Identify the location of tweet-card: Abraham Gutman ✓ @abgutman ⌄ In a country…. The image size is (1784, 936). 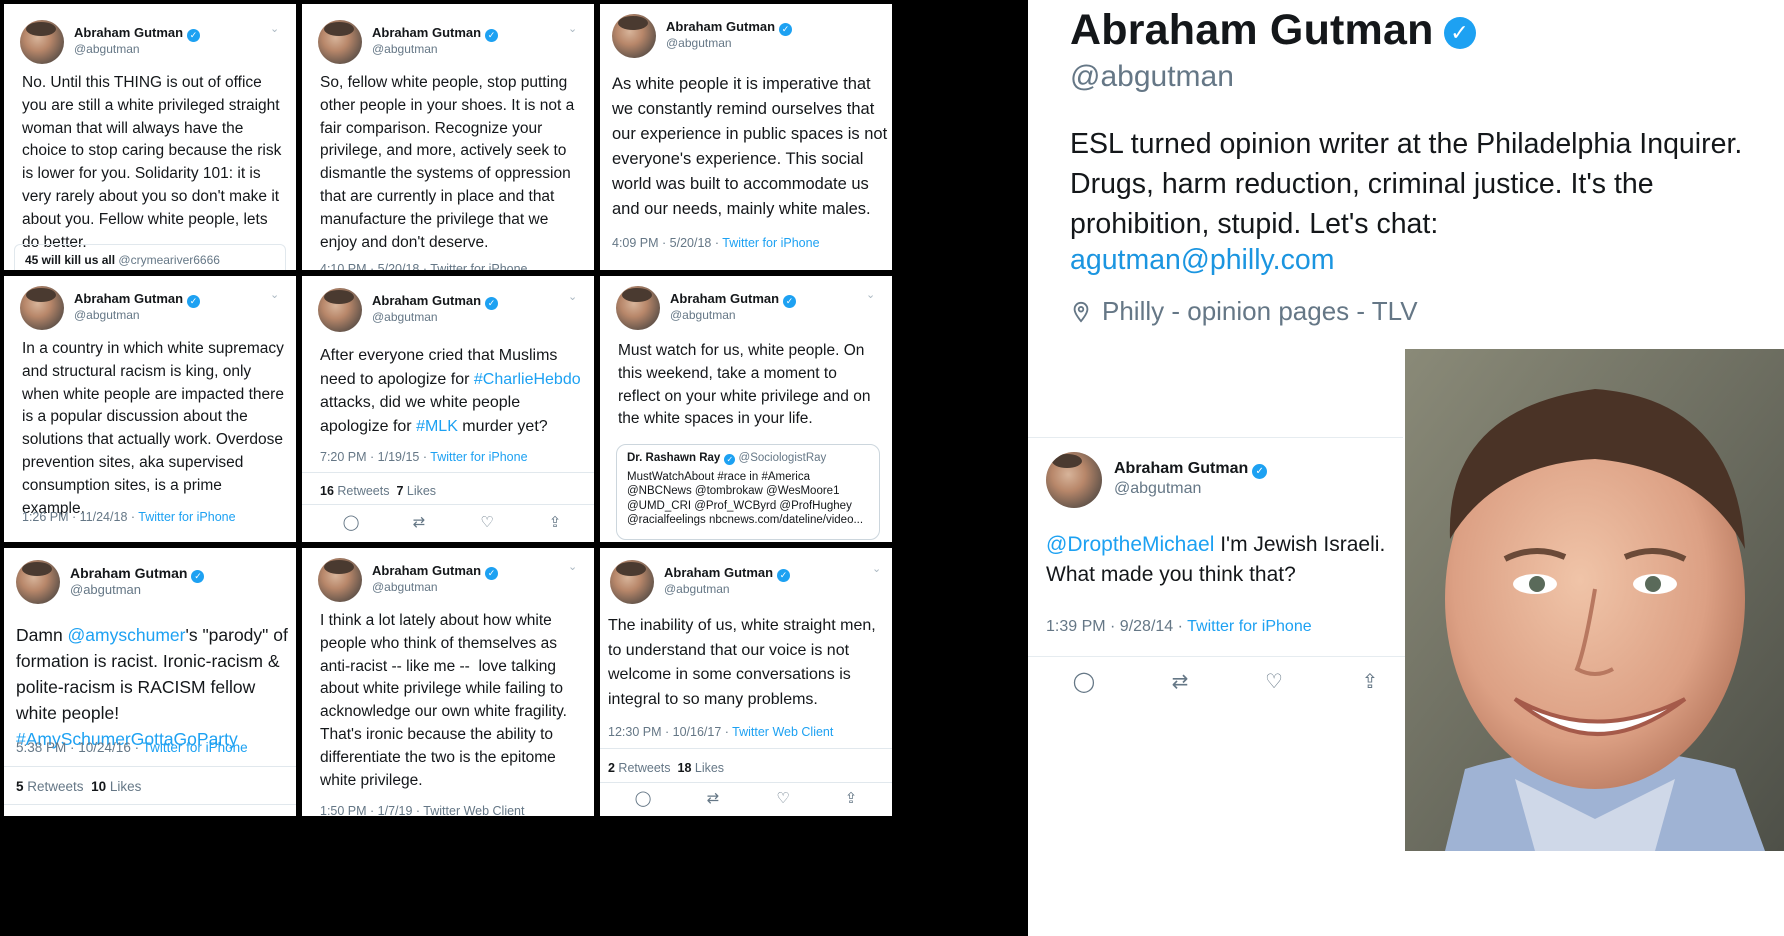
(150, 409).